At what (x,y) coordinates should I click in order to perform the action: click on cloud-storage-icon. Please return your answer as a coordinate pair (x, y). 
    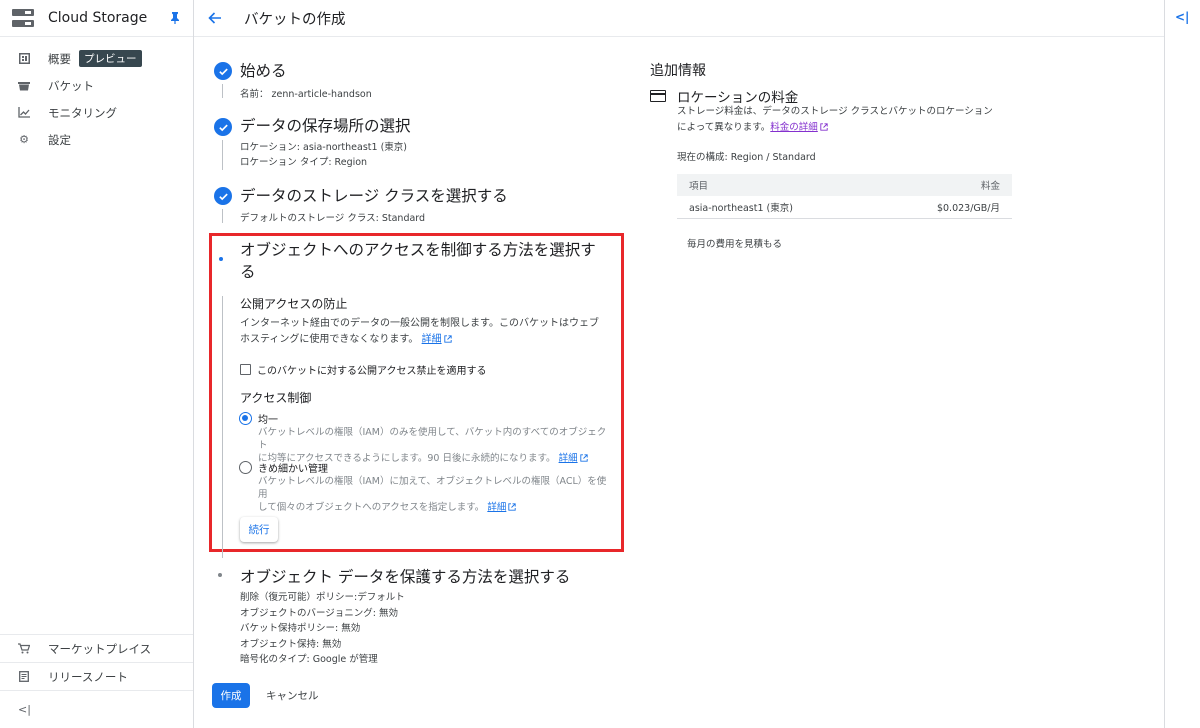
    Looking at the image, I should click on (23, 18).